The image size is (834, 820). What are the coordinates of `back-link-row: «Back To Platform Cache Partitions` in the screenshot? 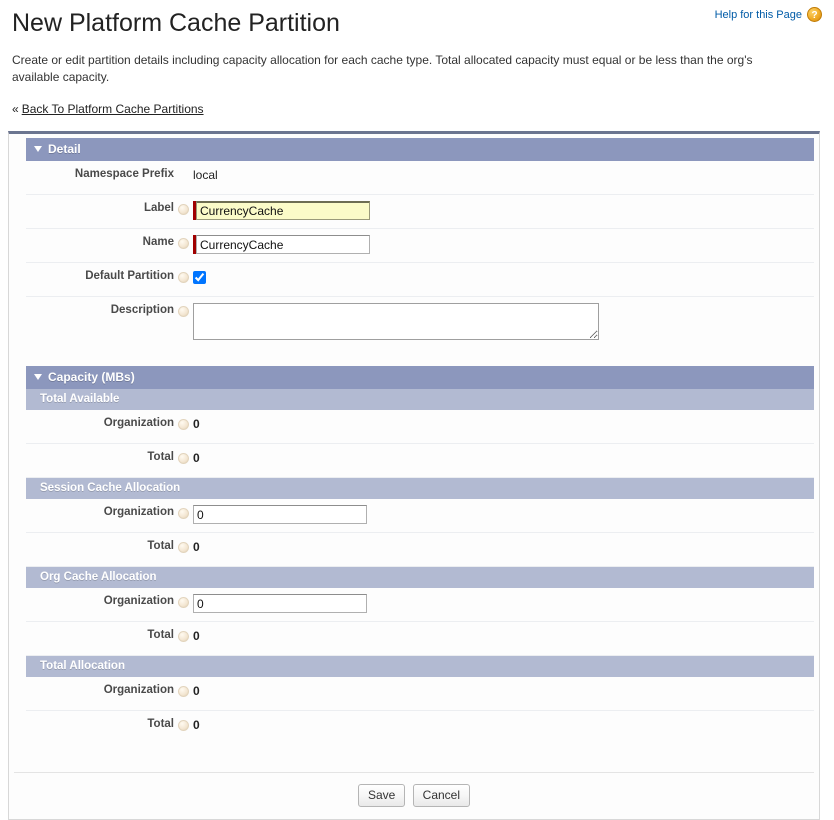 It's located at (423, 109).